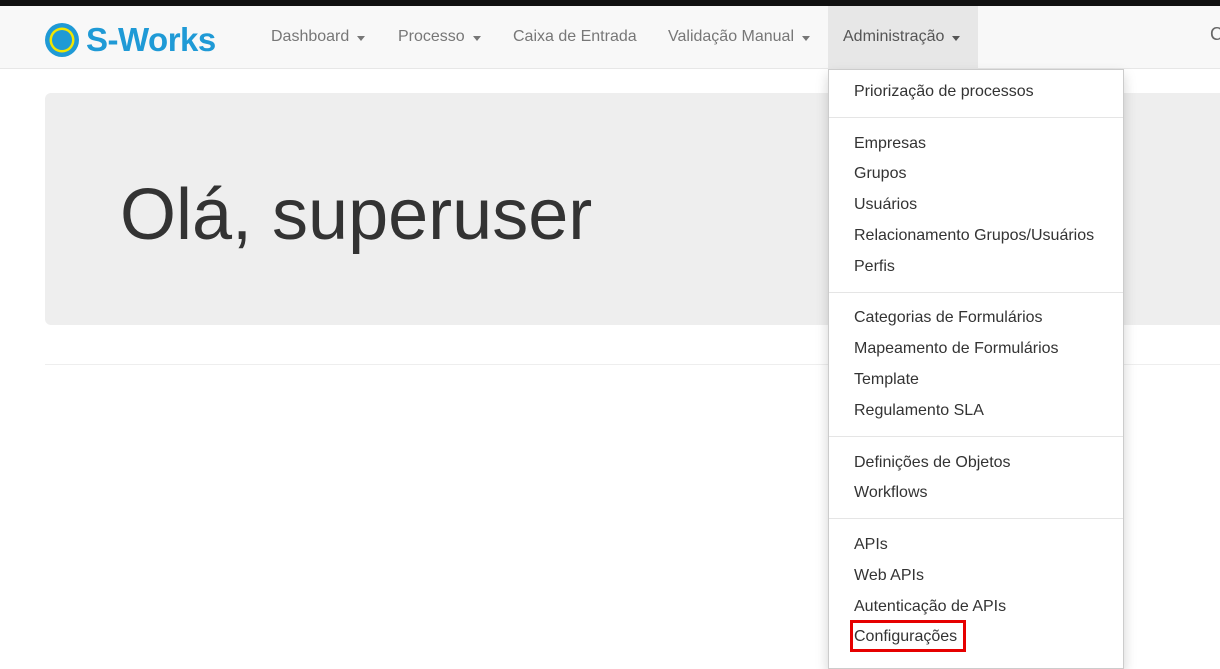 This screenshot has height=669, width=1220. I want to click on brand-name: S-Works, so click(151, 39).